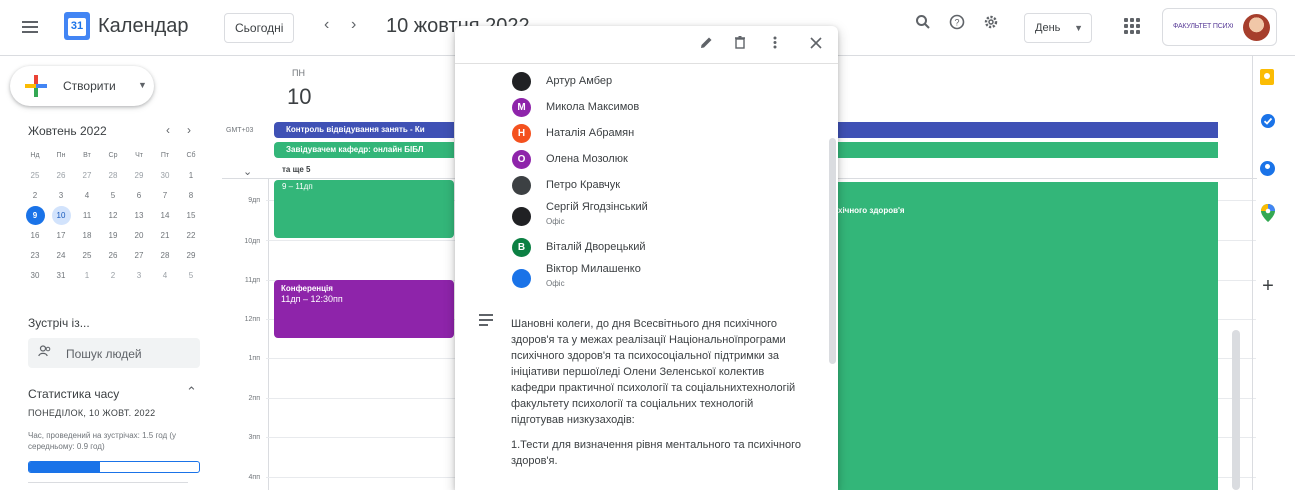  Describe the element at coordinates (61, 256) in the screenshot. I see `mini-day: 24` at that location.